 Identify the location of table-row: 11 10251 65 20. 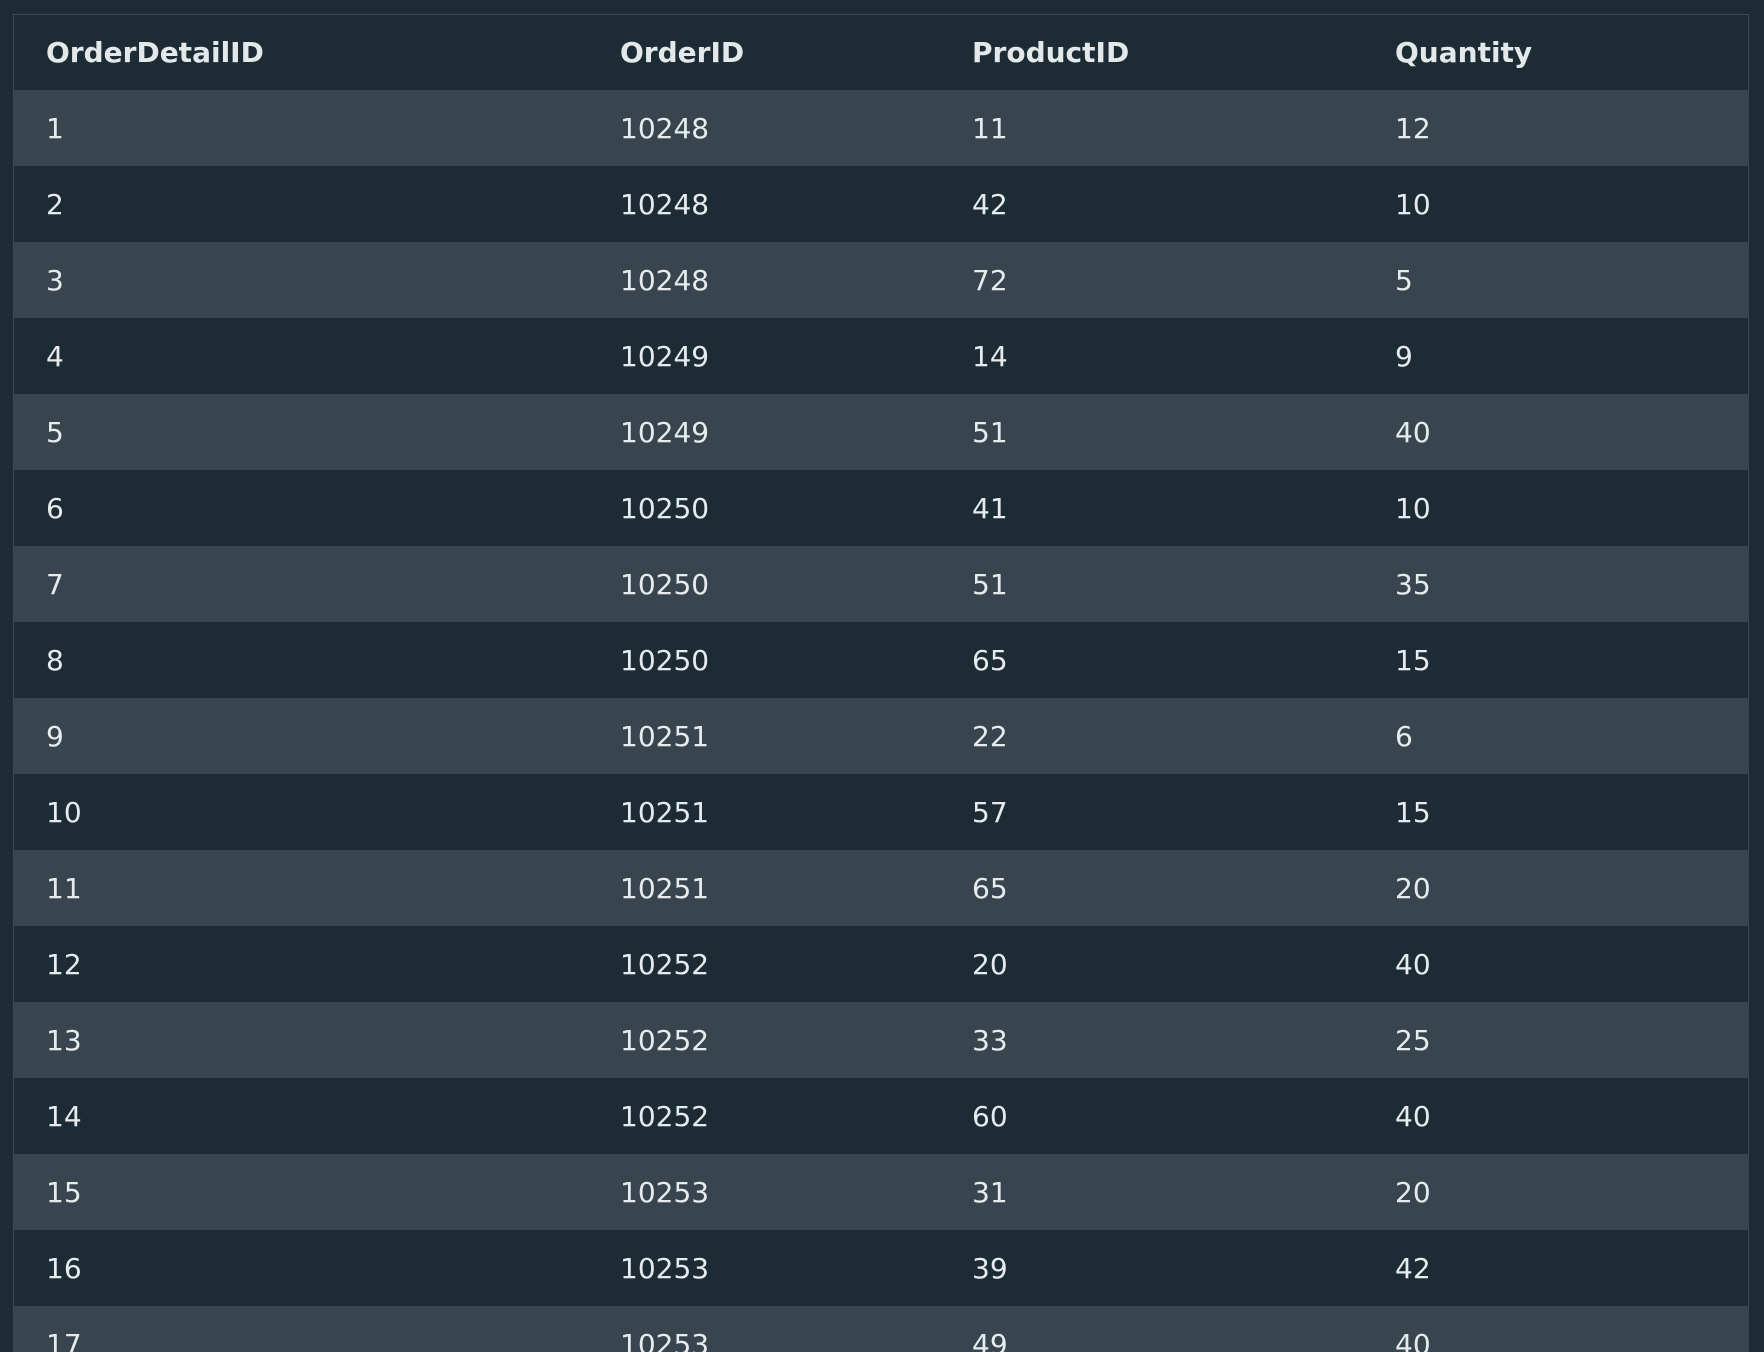
(881, 888).